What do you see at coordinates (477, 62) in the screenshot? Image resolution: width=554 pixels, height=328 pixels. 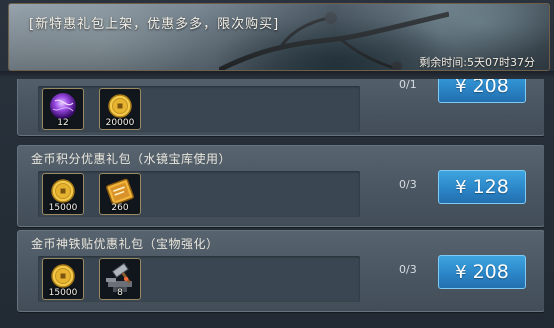 I see `countdown-timer: 剩余时间:5天07时37分` at bounding box center [477, 62].